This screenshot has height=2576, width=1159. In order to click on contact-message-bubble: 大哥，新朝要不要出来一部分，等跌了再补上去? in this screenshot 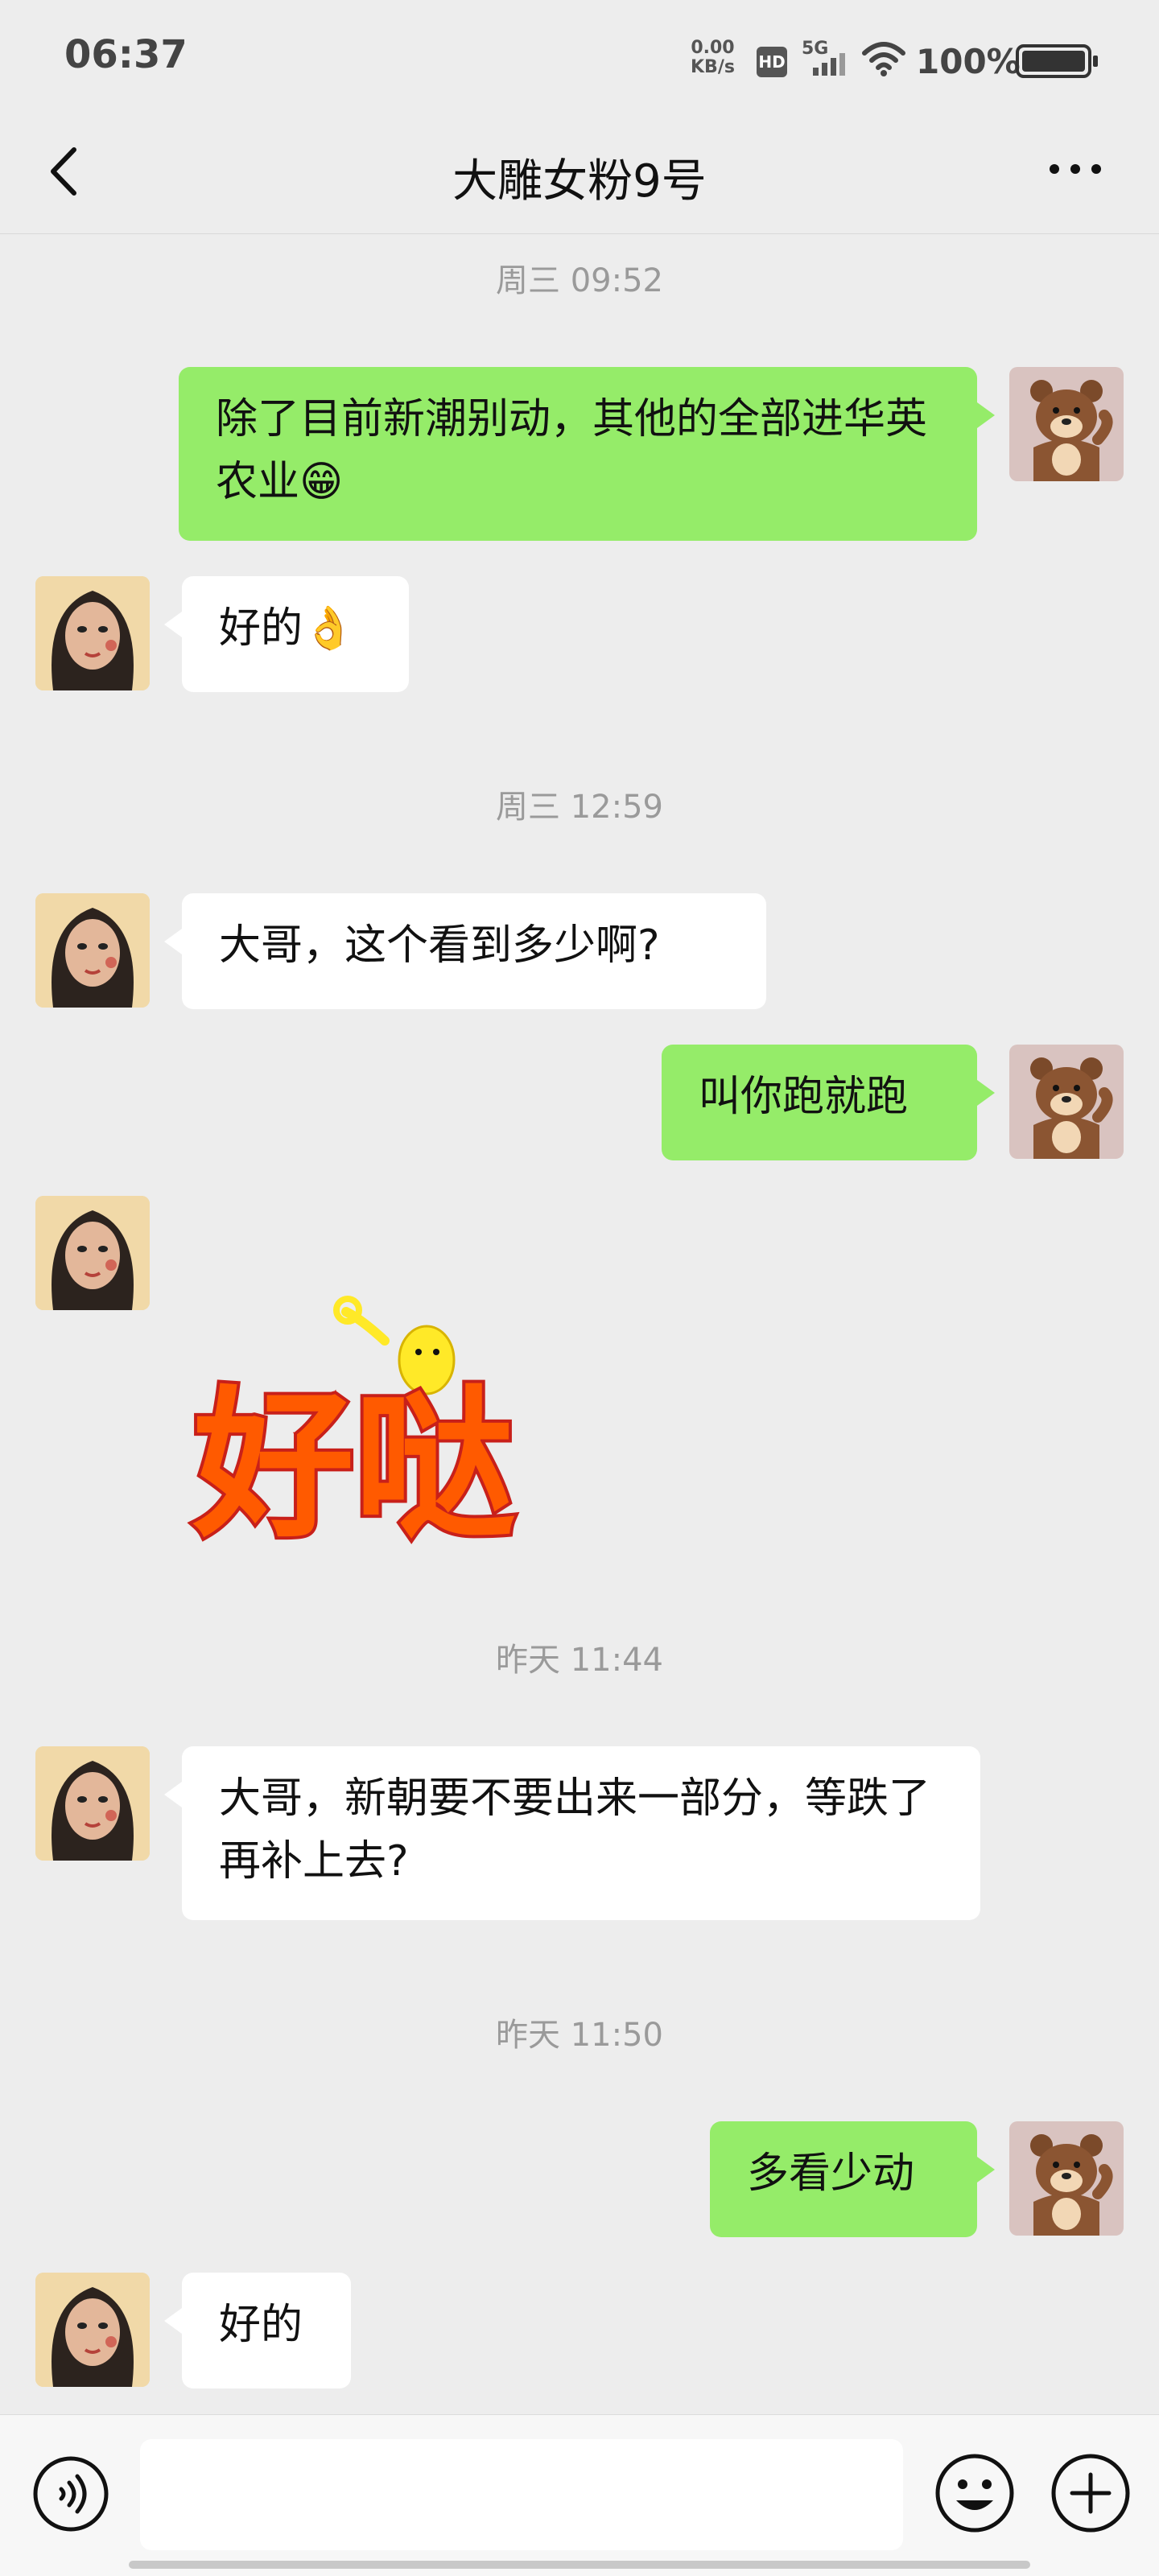, I will do `click(572, 1833)`.